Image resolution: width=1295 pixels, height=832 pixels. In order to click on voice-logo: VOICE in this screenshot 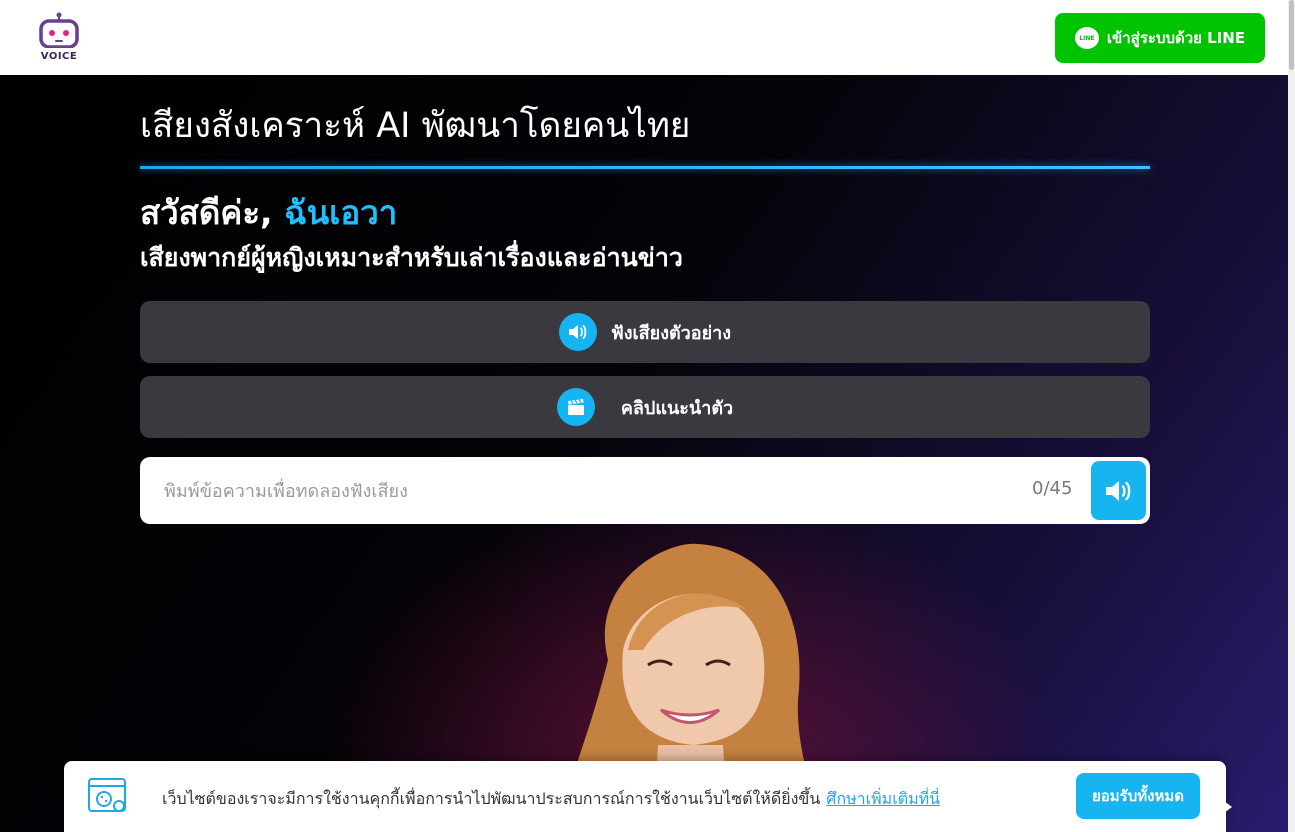, I will do `click(59, 37)`.